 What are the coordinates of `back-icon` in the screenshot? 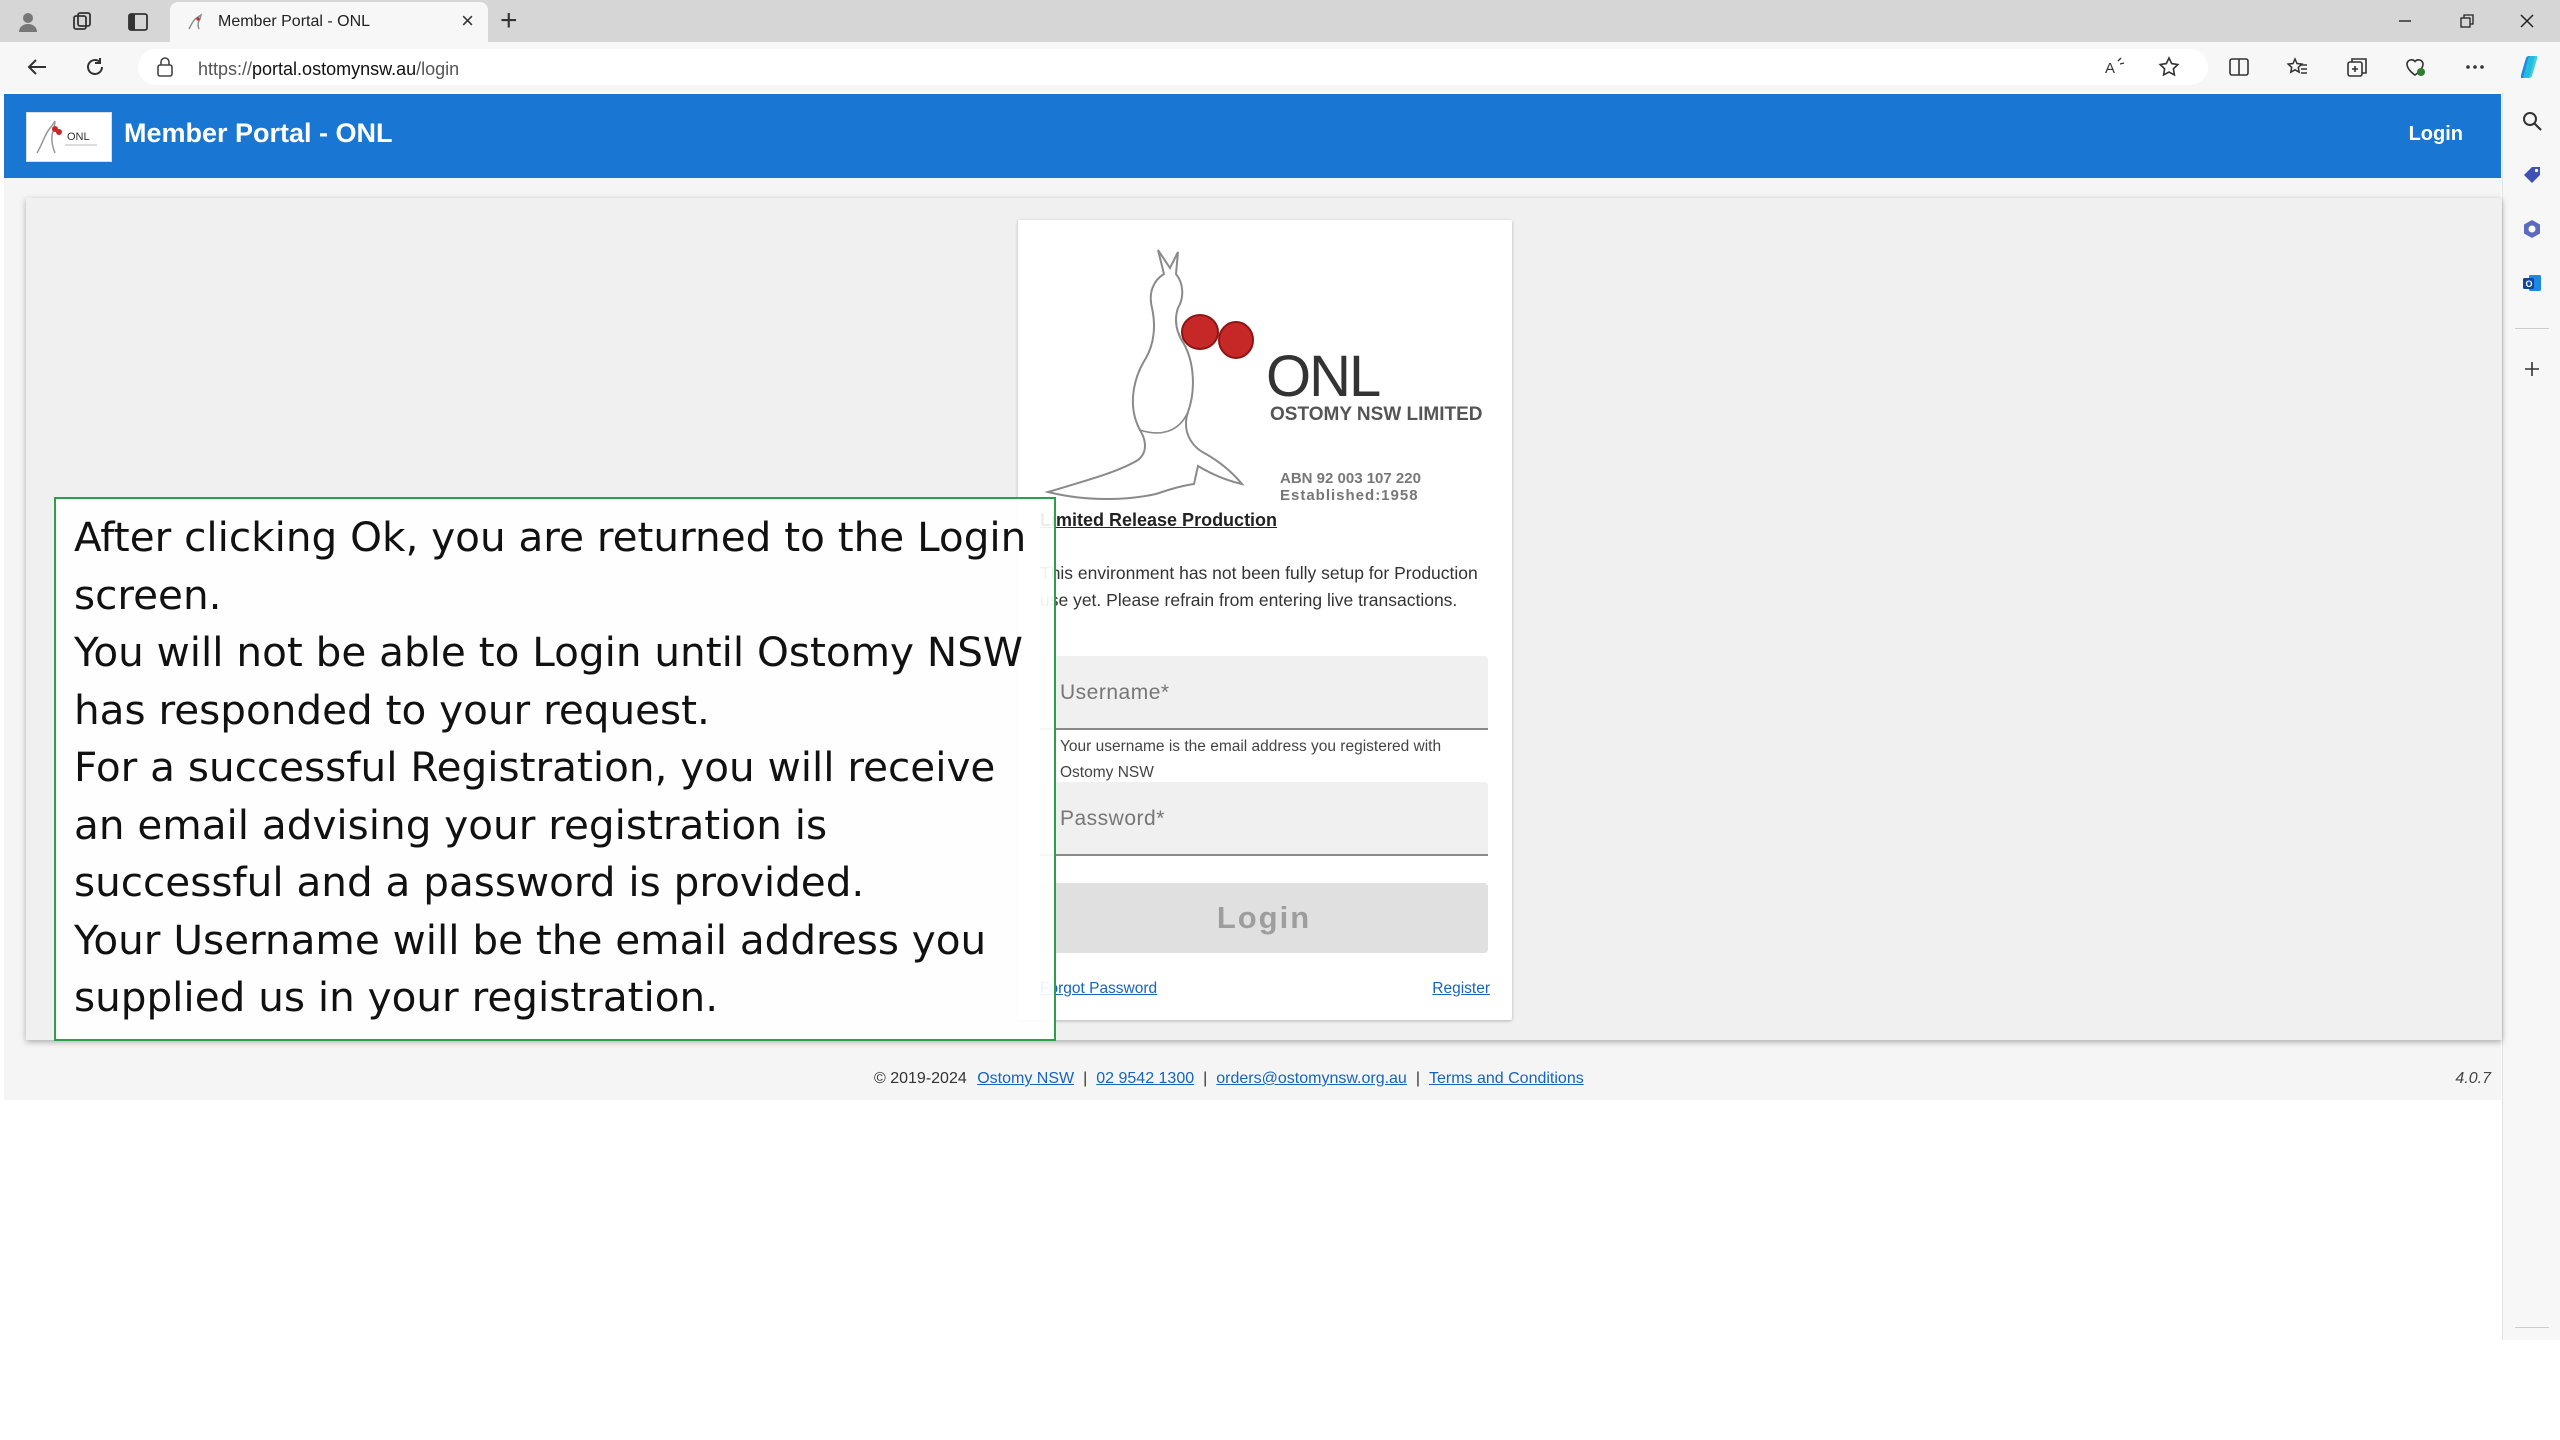 It's located at (37, 67).